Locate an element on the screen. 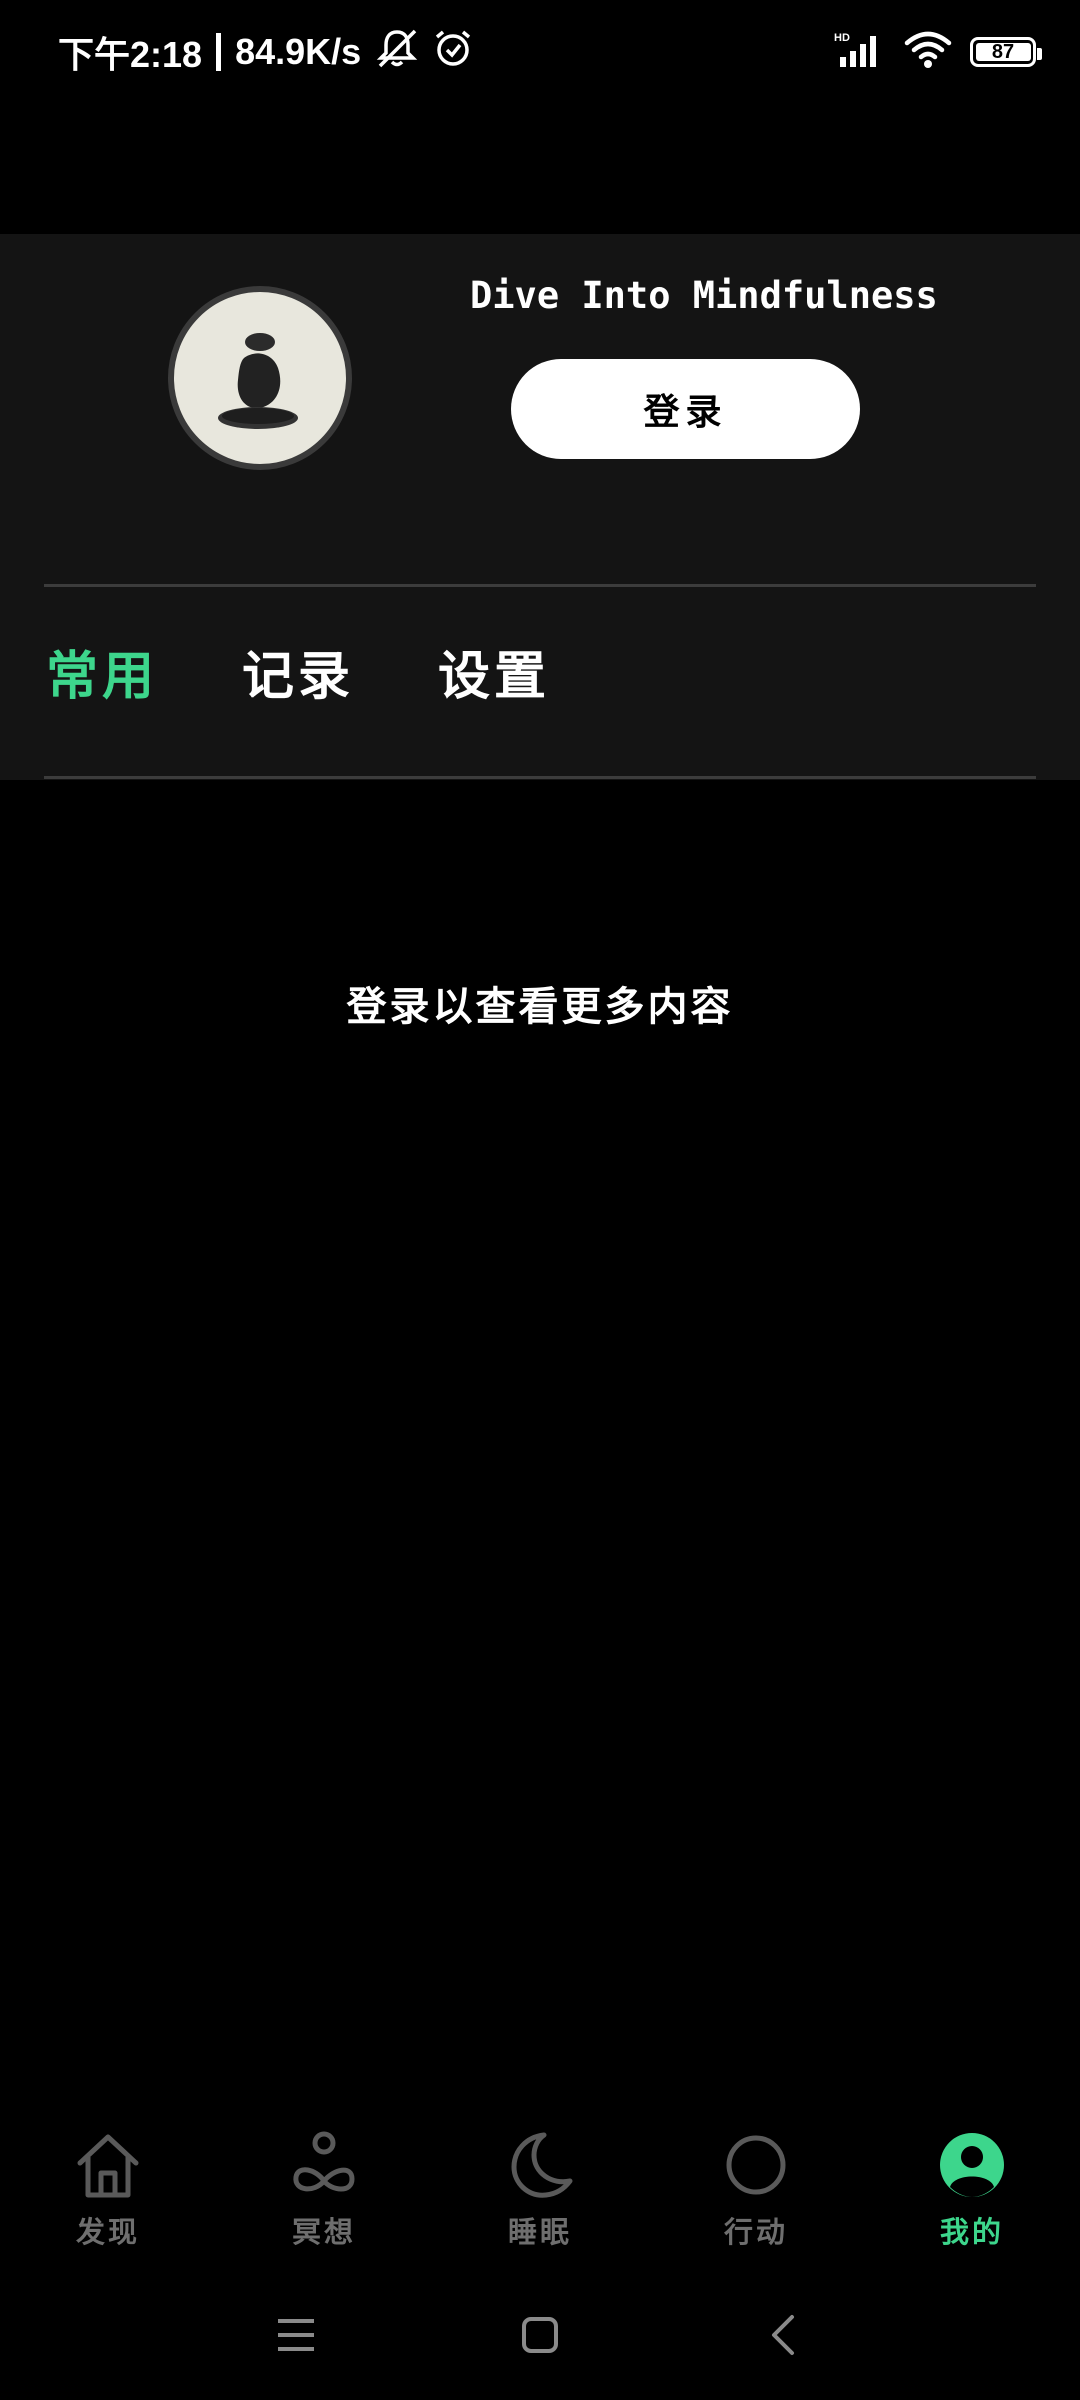 The image size is (1080, 2400). system-nav is located at coordinates (540, 2335).